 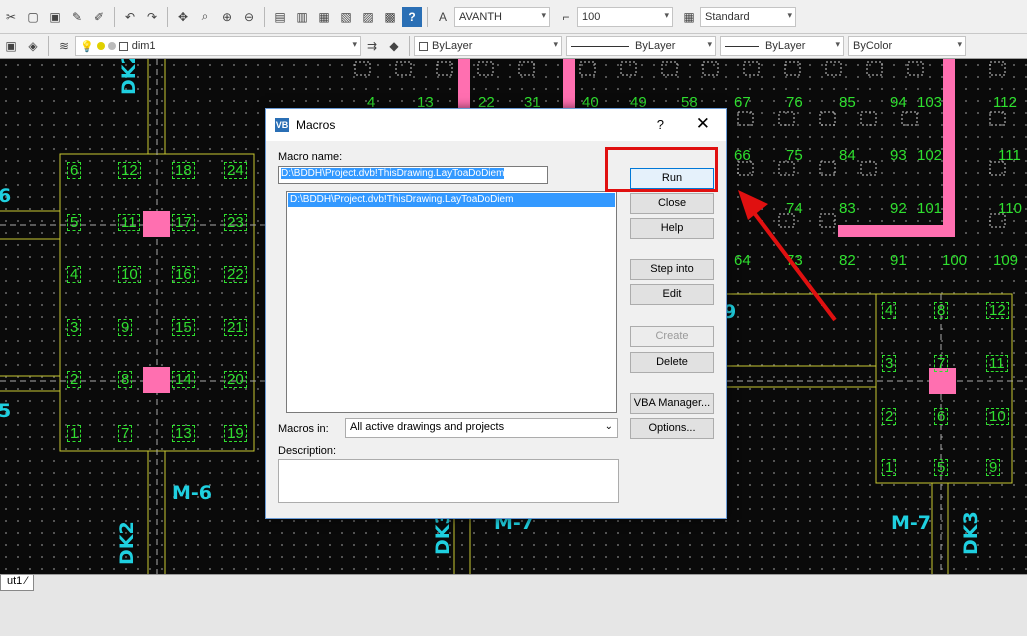 What do you see at coordinates (235, 327) in the screenshot?
I see `grid-number: 21` at bounding box center [235, 327].